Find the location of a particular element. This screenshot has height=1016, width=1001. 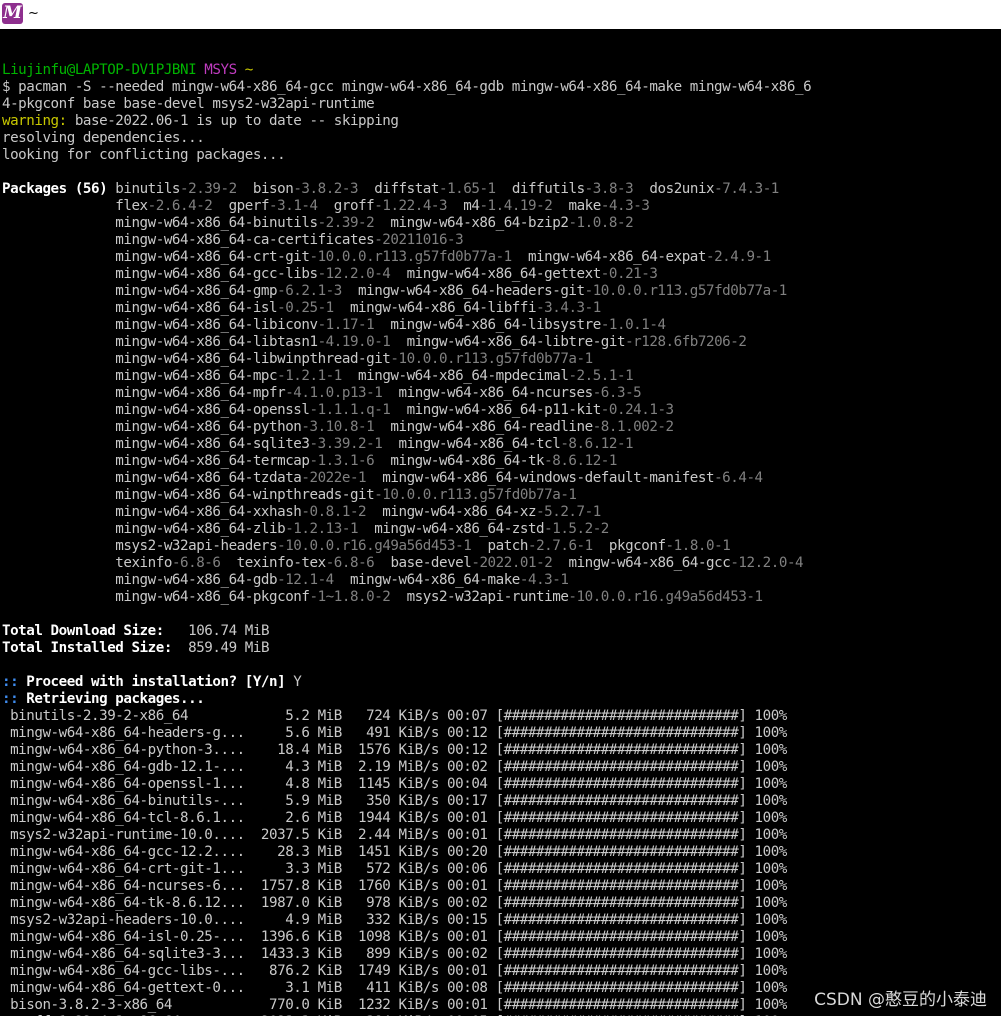

terminal-text-segment: -1.65-1 is located at coordinates (467, 189).